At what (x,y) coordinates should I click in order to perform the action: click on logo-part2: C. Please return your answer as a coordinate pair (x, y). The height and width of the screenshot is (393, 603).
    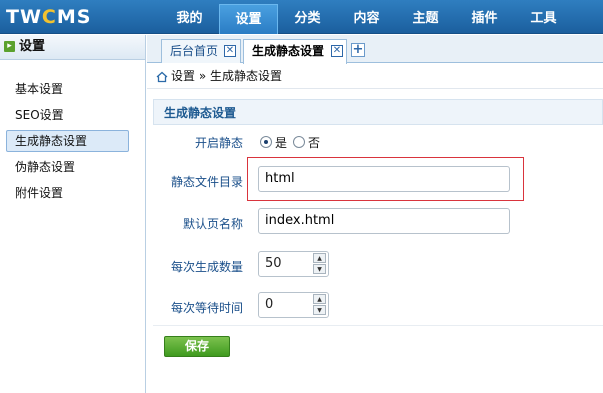
    Looking at the image, I should click on (49, 17).